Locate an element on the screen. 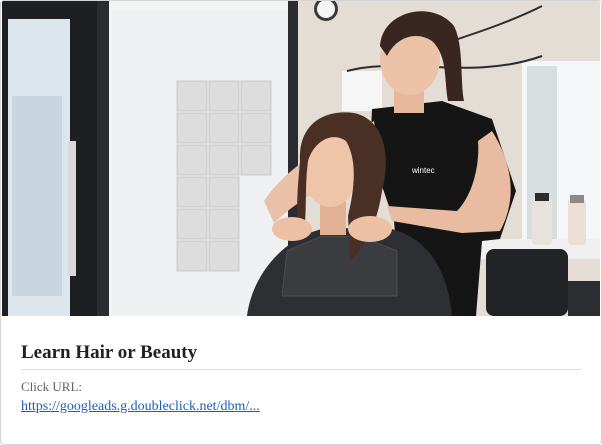 Image resolution: width=602 pixels, height=445 pixels. shirt-logo: wintec is located at coordinates (423, 170).